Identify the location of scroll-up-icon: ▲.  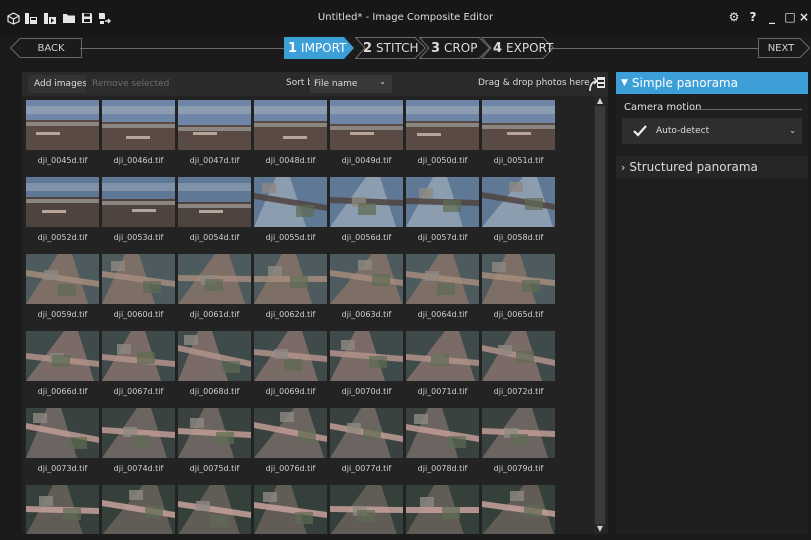
(600, 101).